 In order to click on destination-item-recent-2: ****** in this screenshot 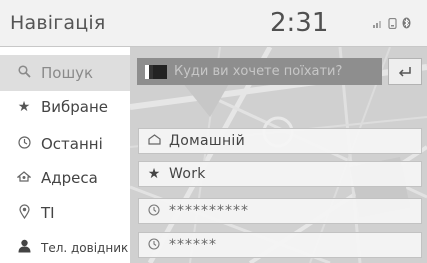, I will do `click(280, 245)`.